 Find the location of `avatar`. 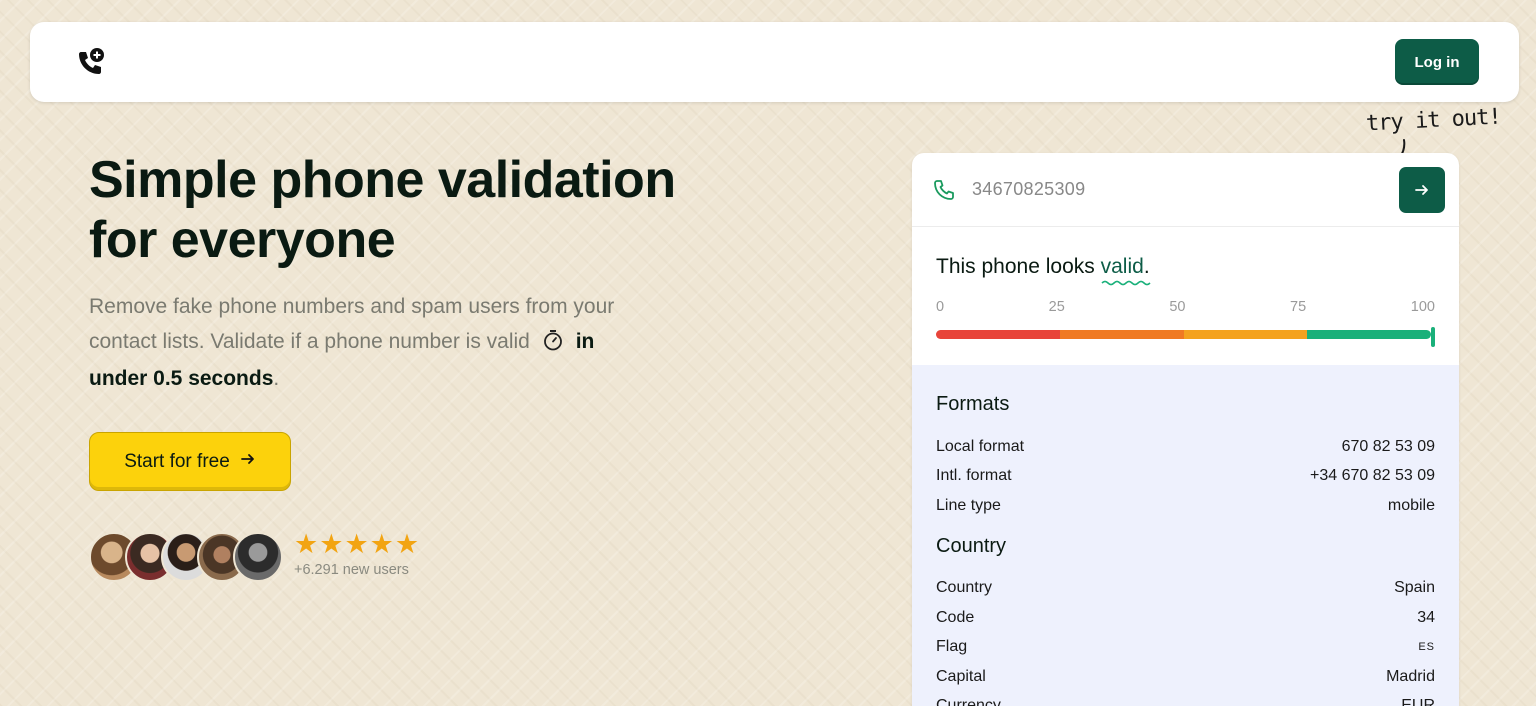

avatar is located at coordinates (258, 557).